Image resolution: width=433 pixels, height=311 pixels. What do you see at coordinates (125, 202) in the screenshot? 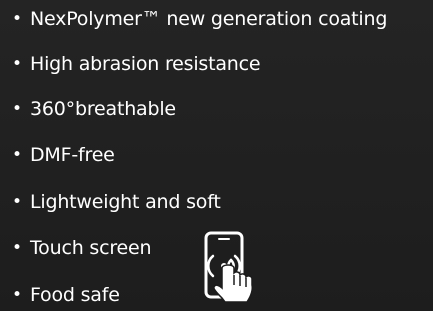
I see `feature-text: Lightweight and soft` at bounding box center [125, 202].